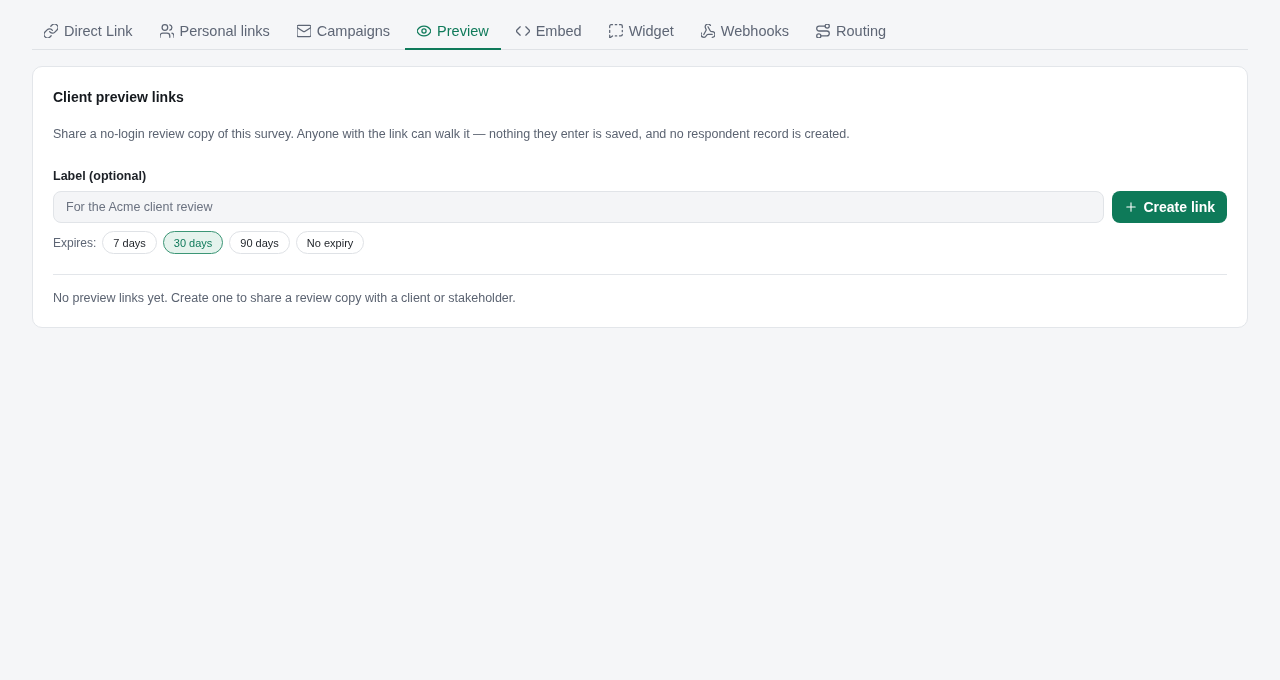  Describe the element at coordinates (166, 31) in the screenshot. I see `users-icon` at that location.